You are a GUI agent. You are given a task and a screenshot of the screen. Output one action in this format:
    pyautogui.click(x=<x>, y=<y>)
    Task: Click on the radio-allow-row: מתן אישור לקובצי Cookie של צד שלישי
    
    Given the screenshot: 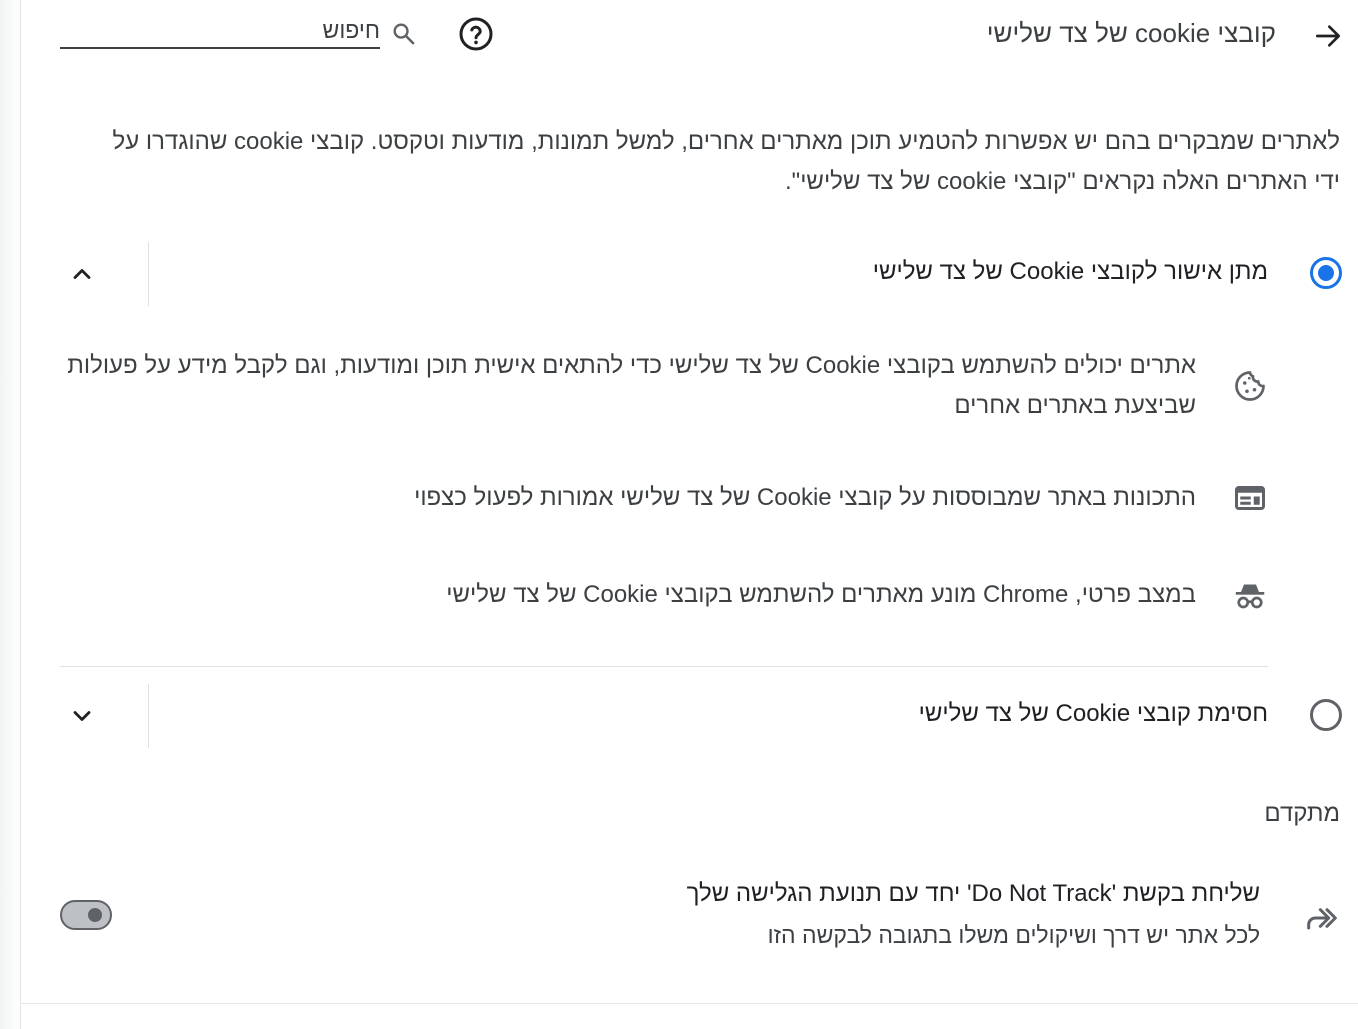 What is the action you would take?
    pyautogui.click(x=709, y=275)
    